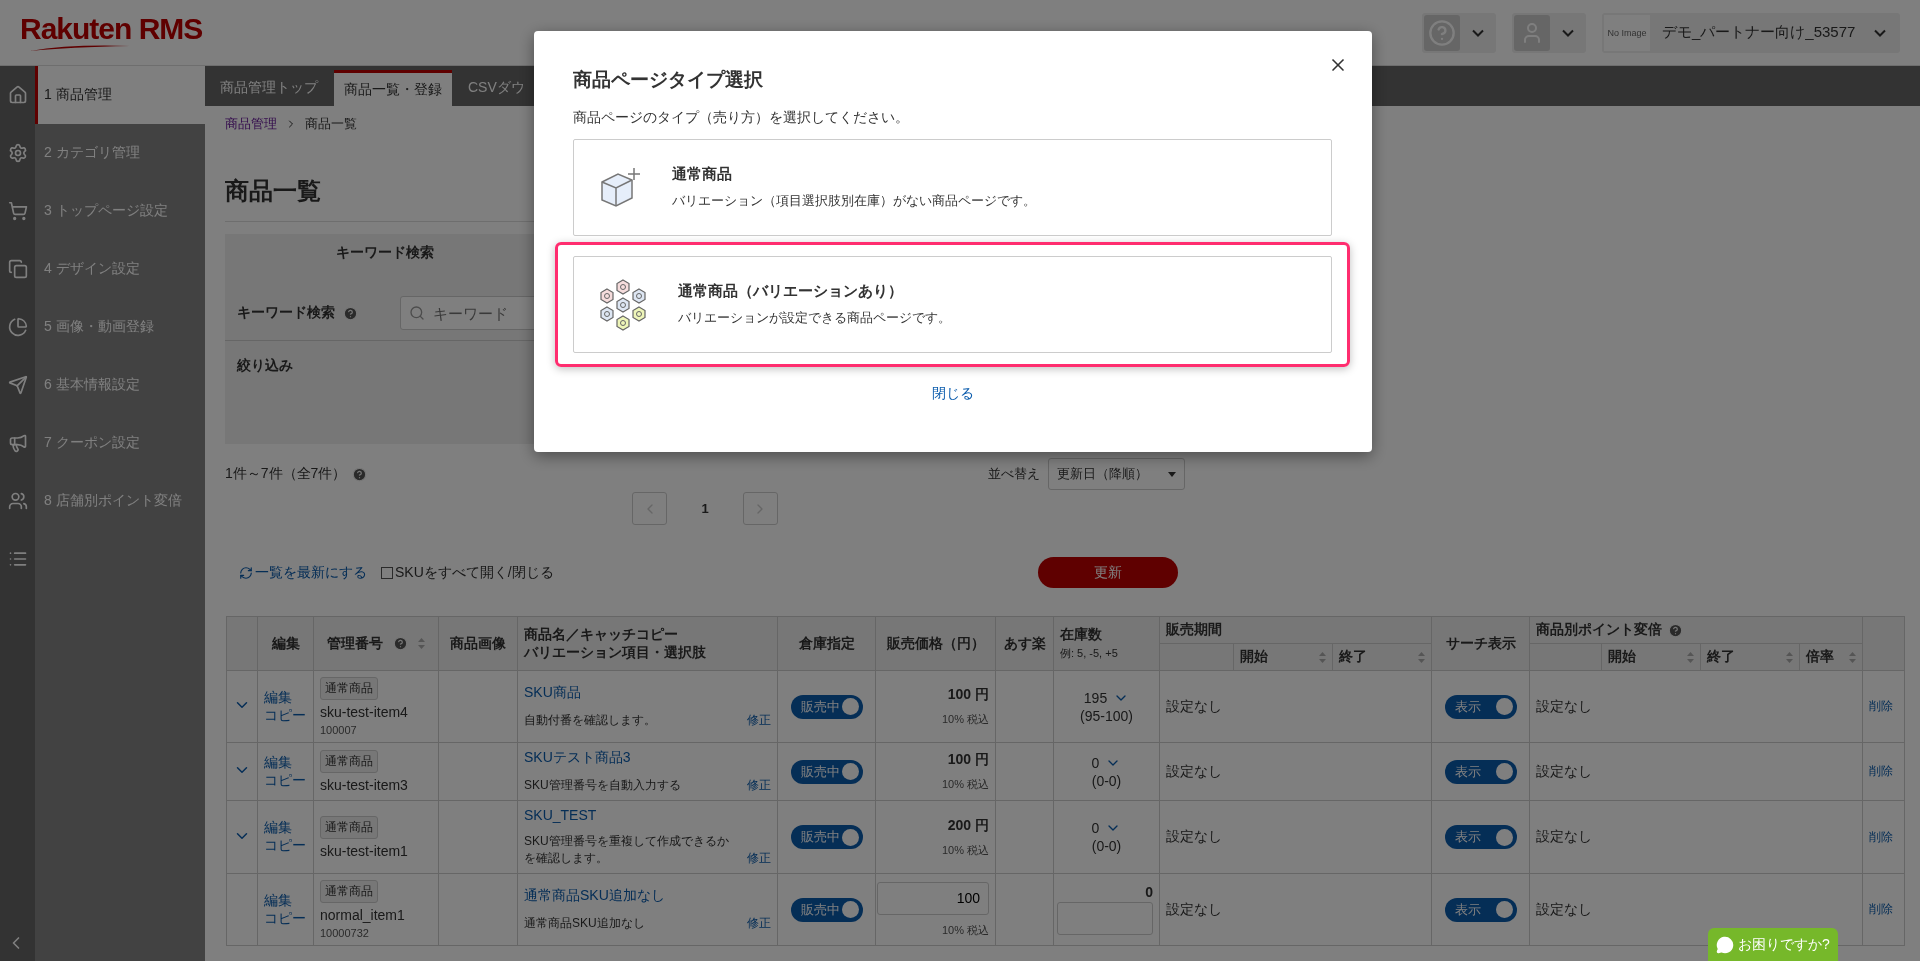 Image resolution: width=1920 pixels, height=961 pixels. Describe the element at coordinates (1759, 32) in the screenshot. I see `store-name: デモ_パートナー向け_53577` at that location.